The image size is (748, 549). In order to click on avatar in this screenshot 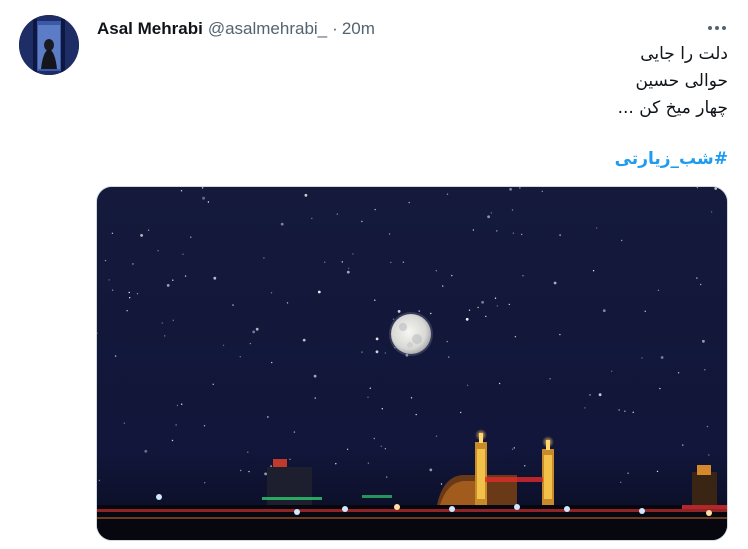, I will do `click(49, 45)`.